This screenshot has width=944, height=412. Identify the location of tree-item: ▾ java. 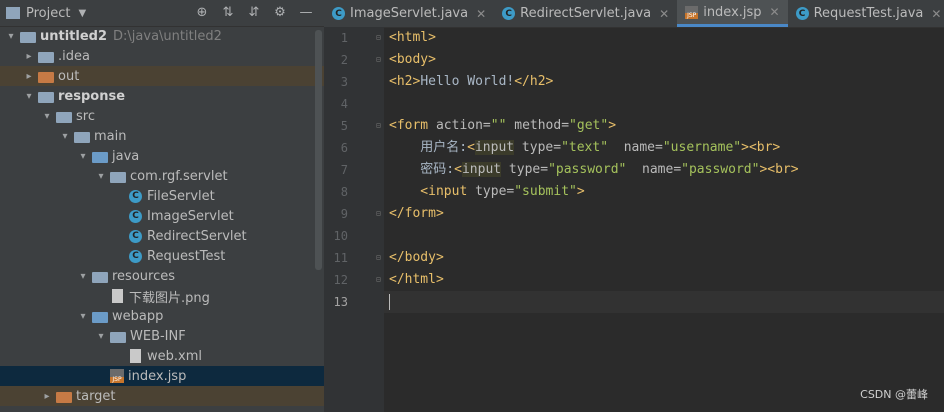
(162, 156).